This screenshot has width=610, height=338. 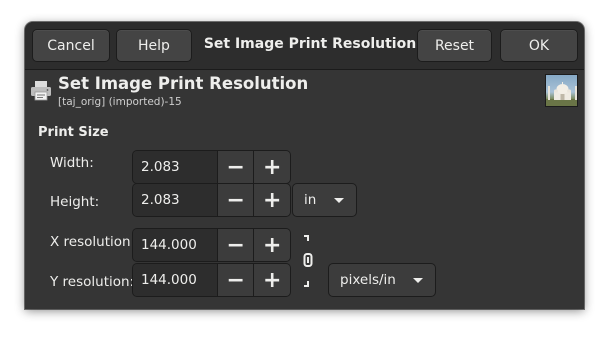 What do you see at coordinates (73, 132) in the screenshot?
I see `print-size-heading: Print Size` at bounding box center [73, 132].